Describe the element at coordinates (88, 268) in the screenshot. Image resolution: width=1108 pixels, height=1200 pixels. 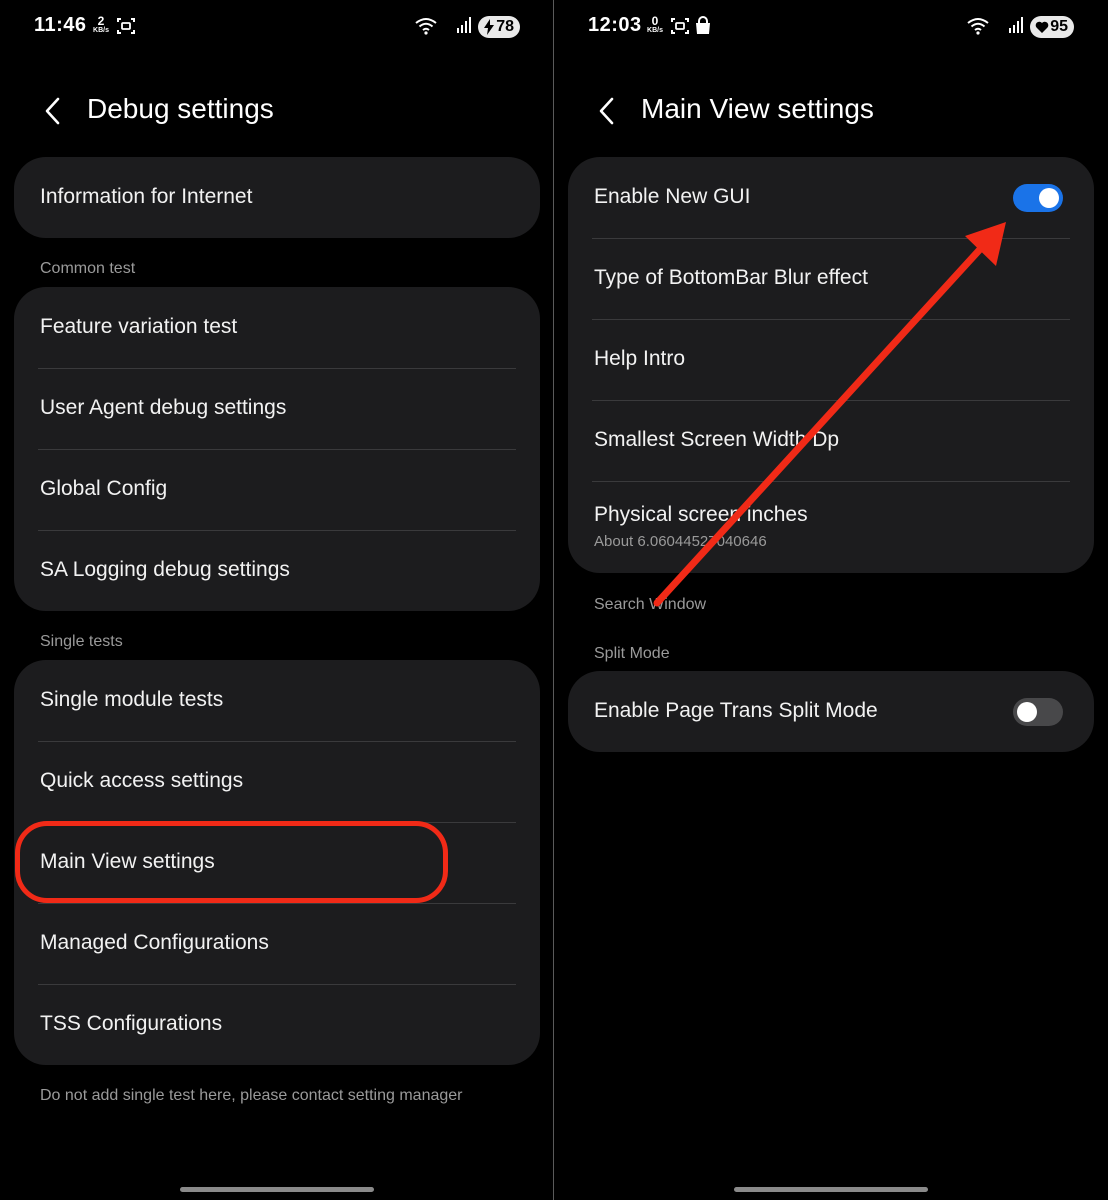
I see `section-header-common-test: Common test` at that location.